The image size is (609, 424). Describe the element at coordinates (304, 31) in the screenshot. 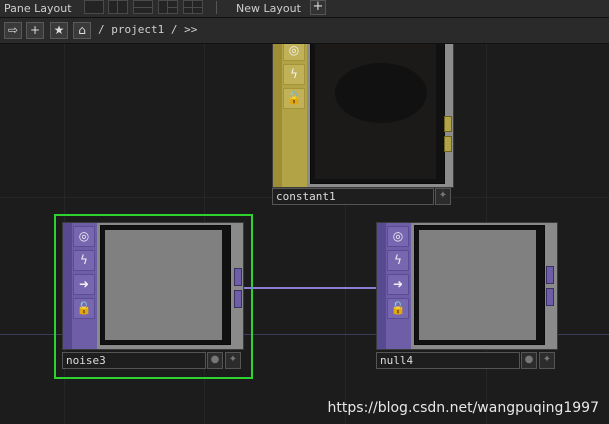

I see `network-path-bar: ⇨ + ★ ⌂ / project1 / >>` at that location.